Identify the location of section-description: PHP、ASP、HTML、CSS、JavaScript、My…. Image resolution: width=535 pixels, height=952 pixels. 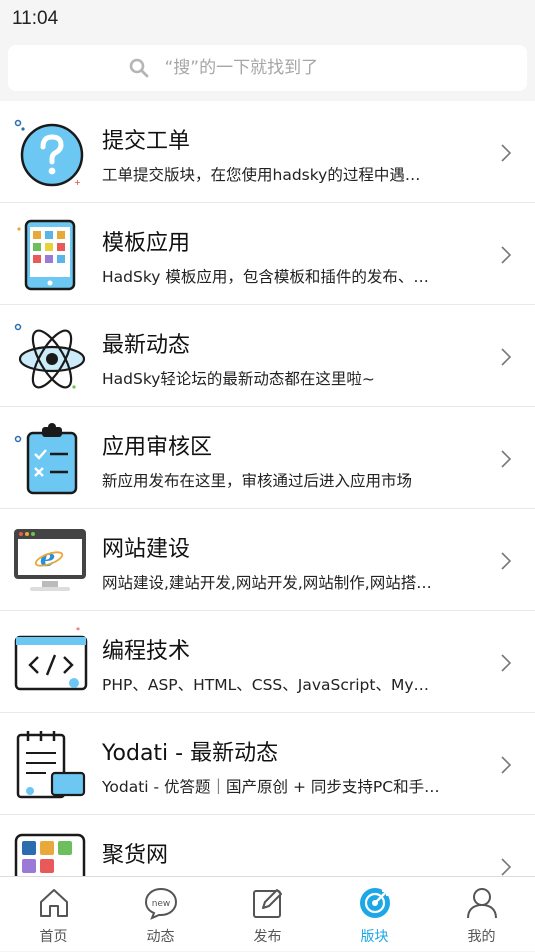
(266, 685).